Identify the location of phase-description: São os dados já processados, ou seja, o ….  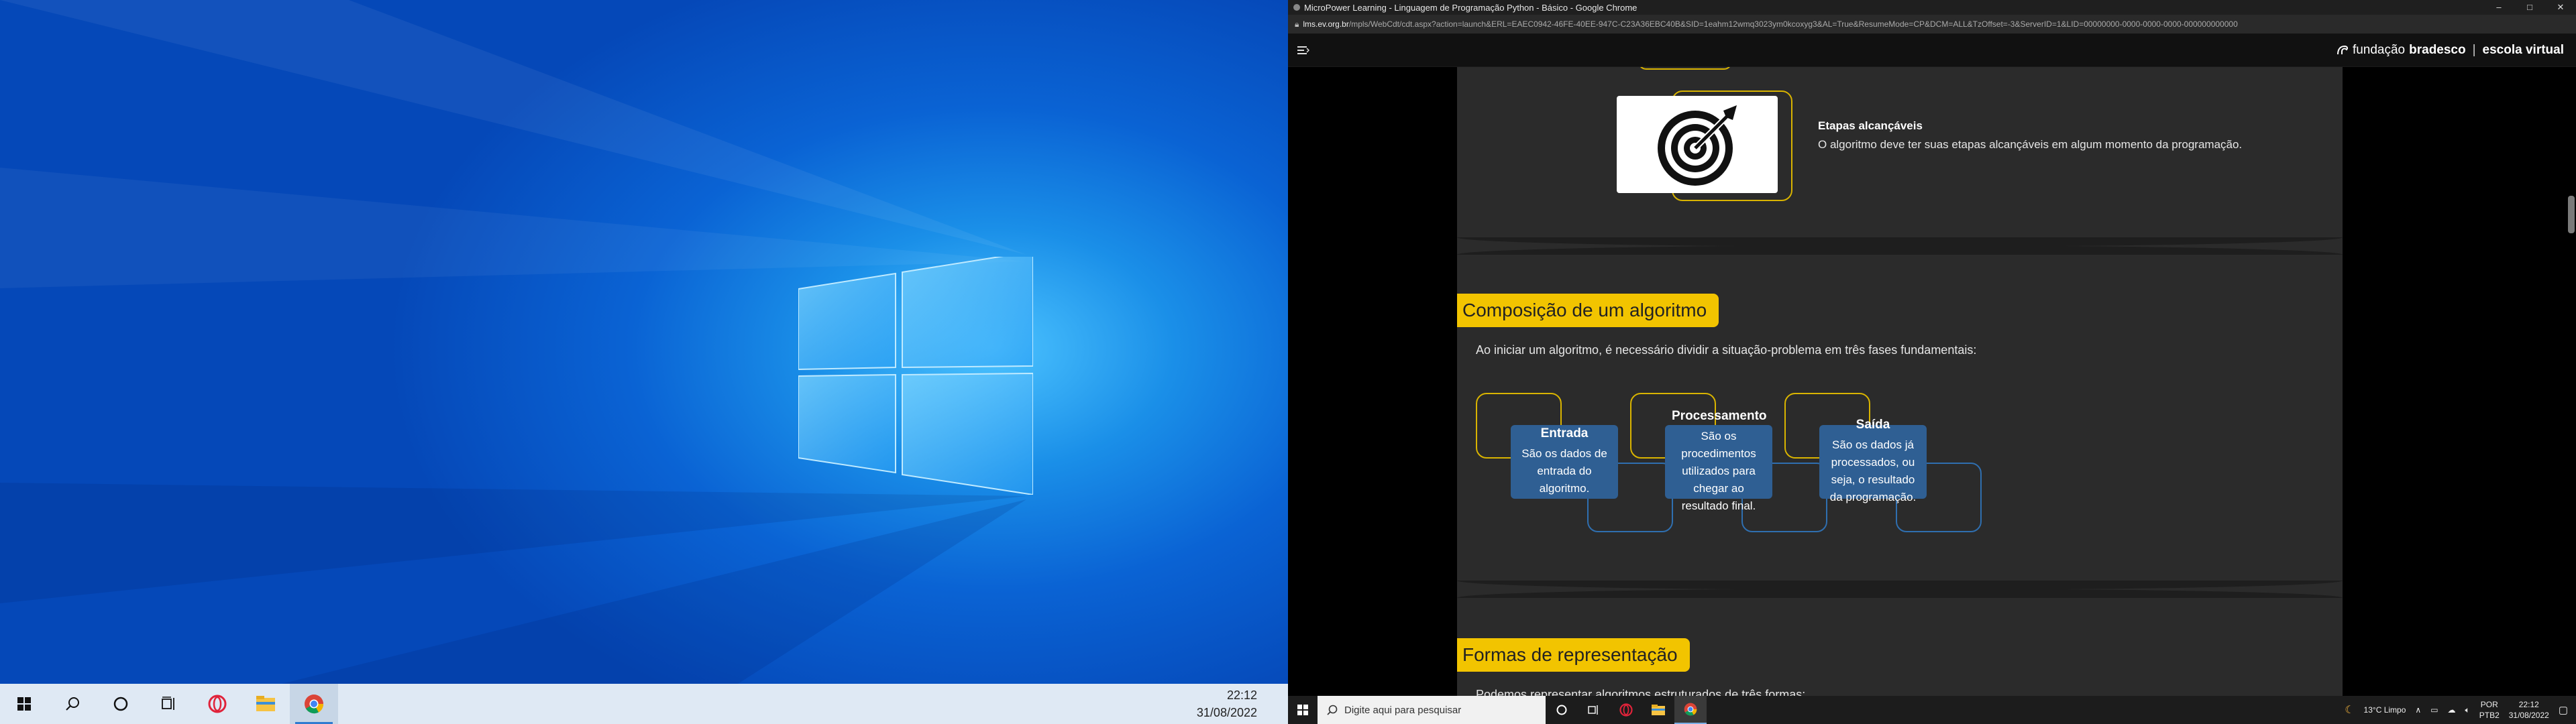
(1873, 470).